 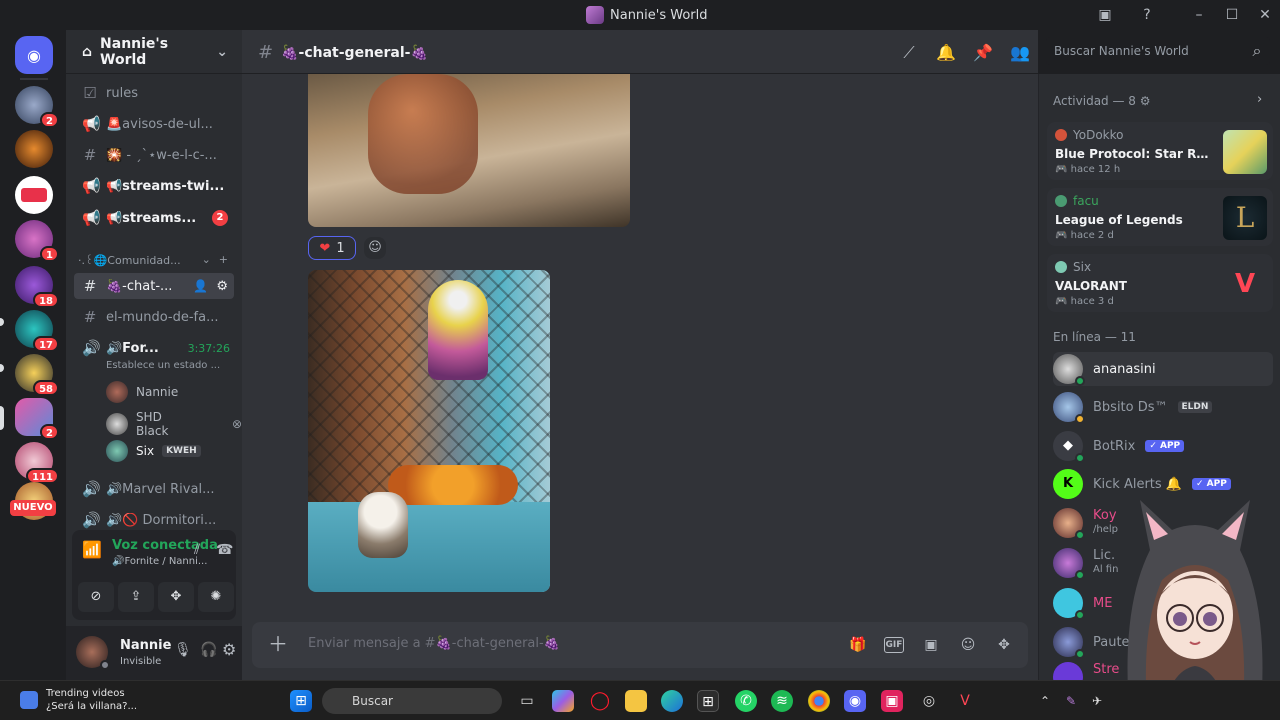 I want to click on chevron-right-icon: ›, so click(x=1259, y=99).